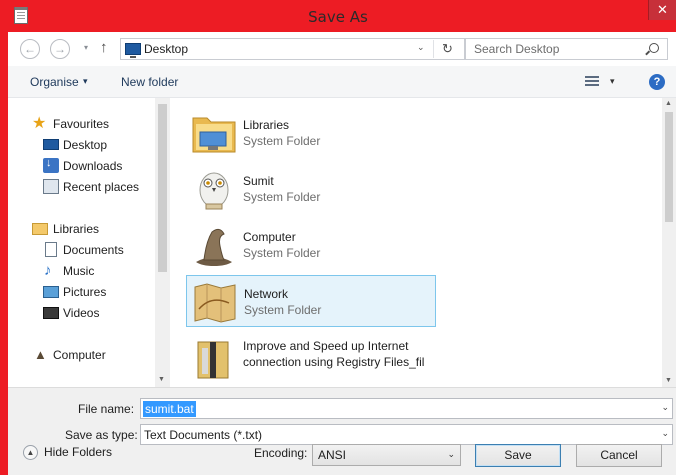 The width and height of the screenshot is (676, 475). I want to click on save-as-type-value: Text Documents (*.txt), so click(203, 435).